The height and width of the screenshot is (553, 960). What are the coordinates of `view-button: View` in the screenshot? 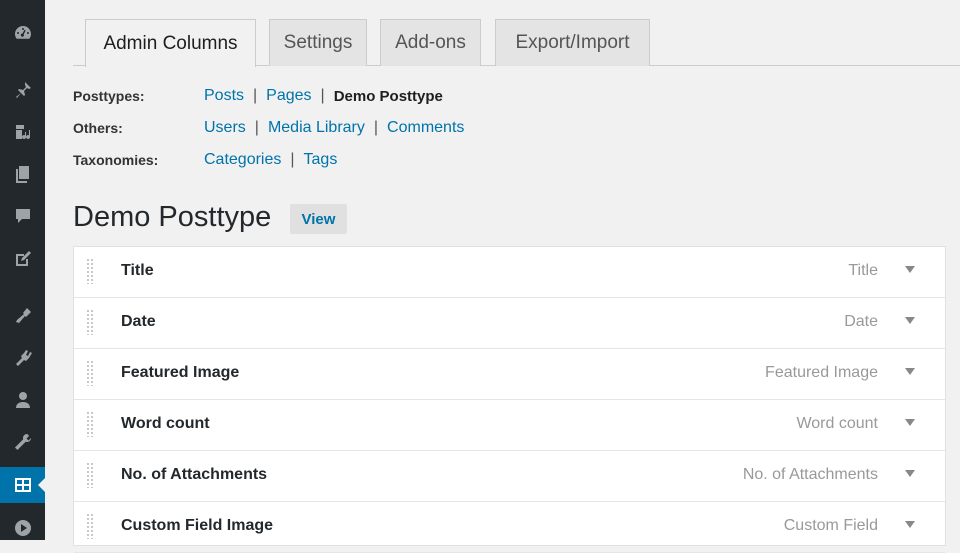 It's located at (318, 219).